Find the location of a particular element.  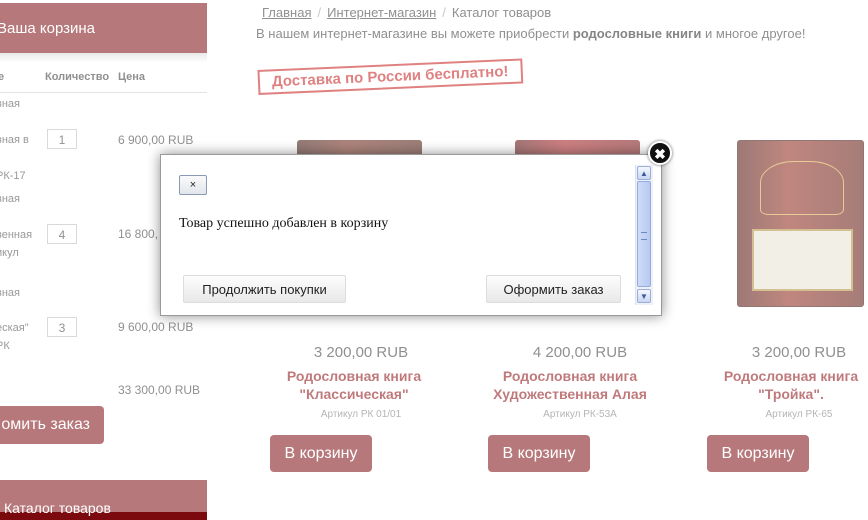

scroll-up-icon: ▲ is located at coordinates (644, 173).